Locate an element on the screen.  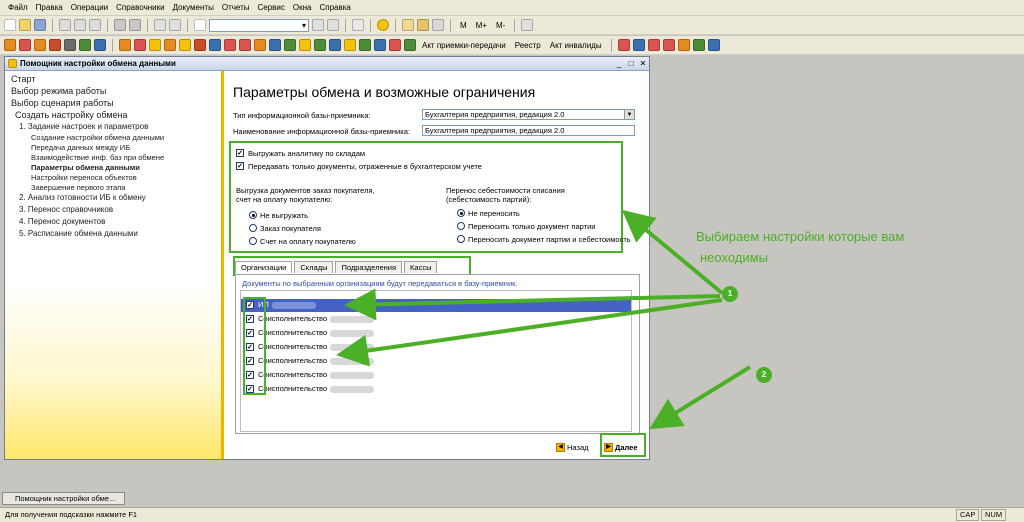
arrow-to-first-org is located at coordinates (532, 304).